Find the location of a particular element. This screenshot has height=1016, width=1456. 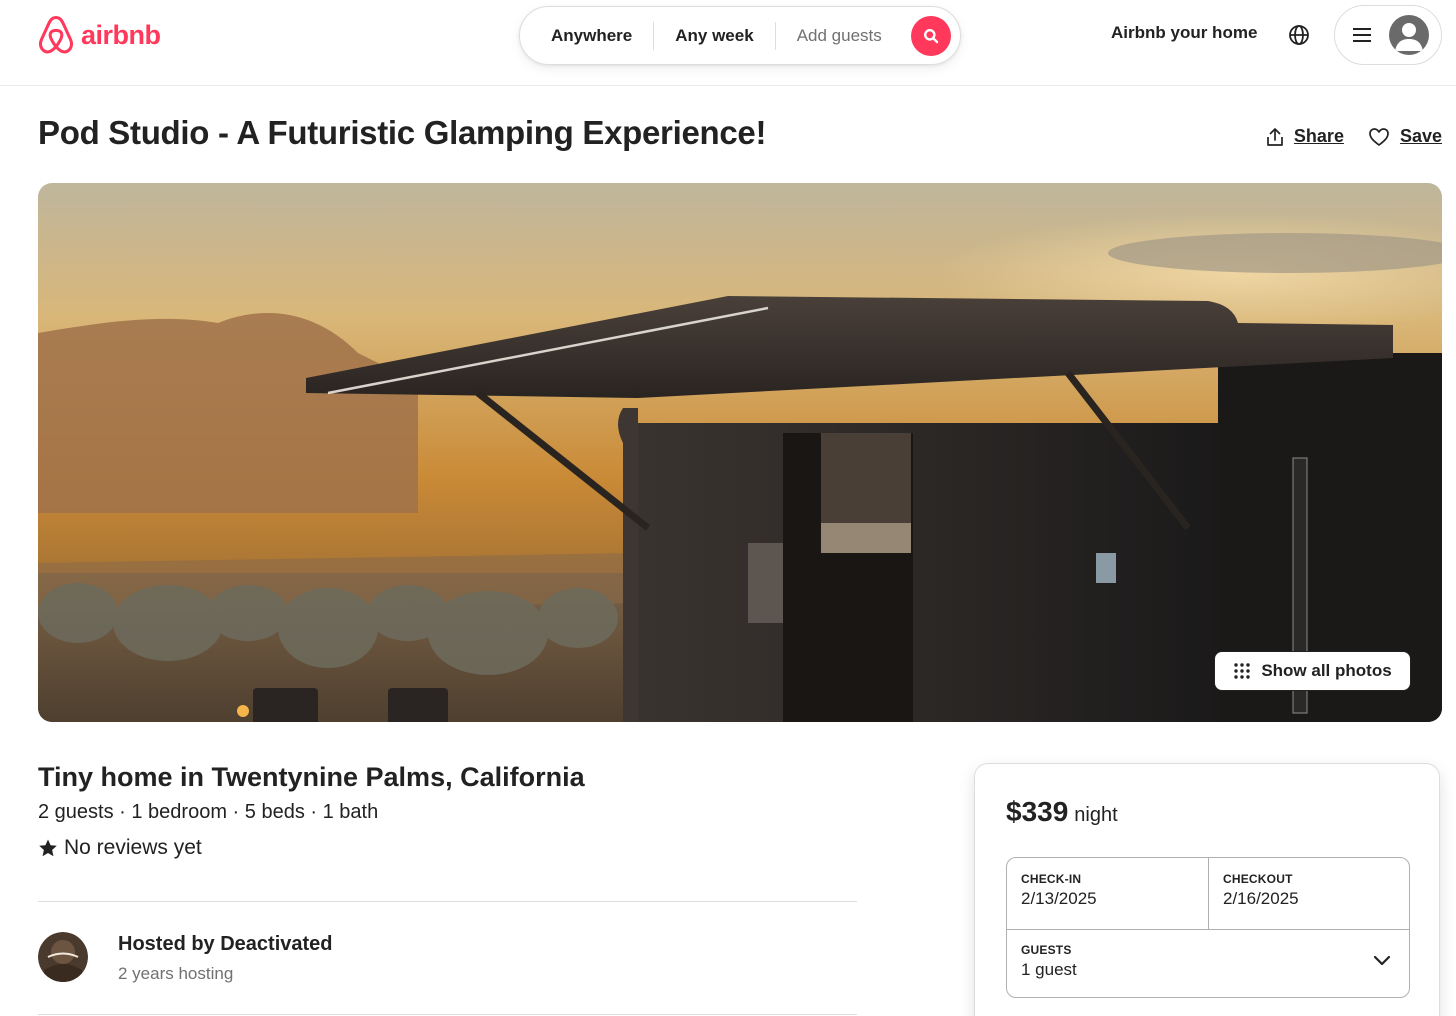

price: $339 night is located at coordinates (1062, 812).